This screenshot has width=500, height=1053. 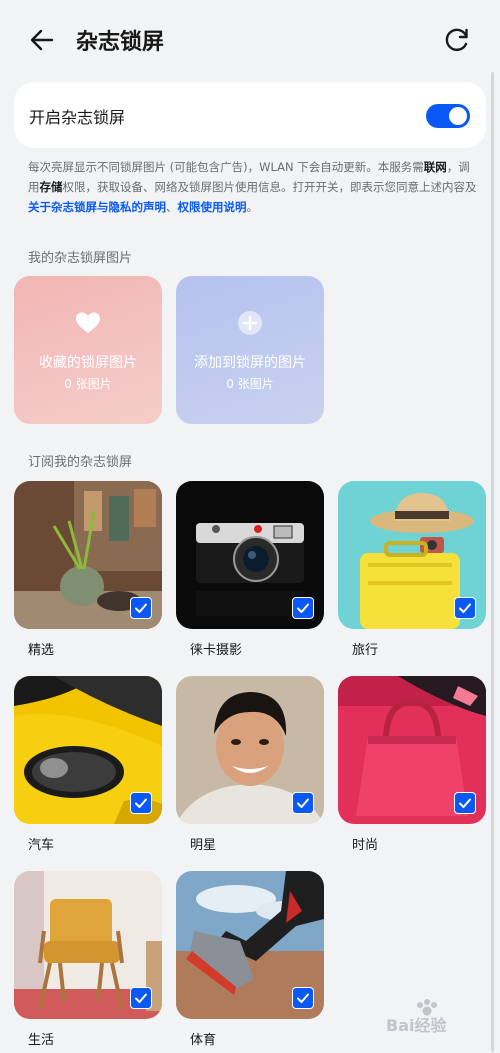 What do you see at coordinates (412, 750) in the screenshot?
I see `subscription-tile-fashion` at bounding box center [412, 750].